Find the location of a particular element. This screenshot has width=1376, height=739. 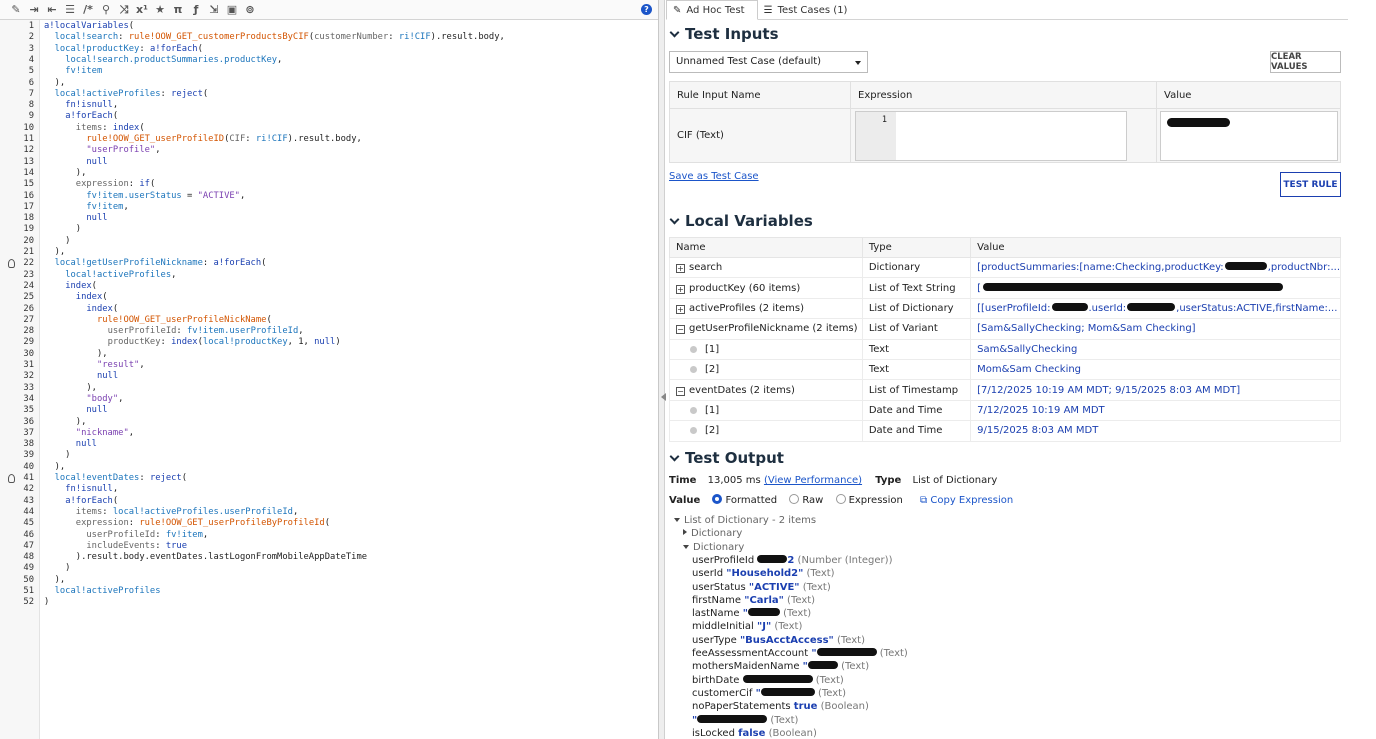

local-variables-header: Local Variables is located at coordinates (741, 221).